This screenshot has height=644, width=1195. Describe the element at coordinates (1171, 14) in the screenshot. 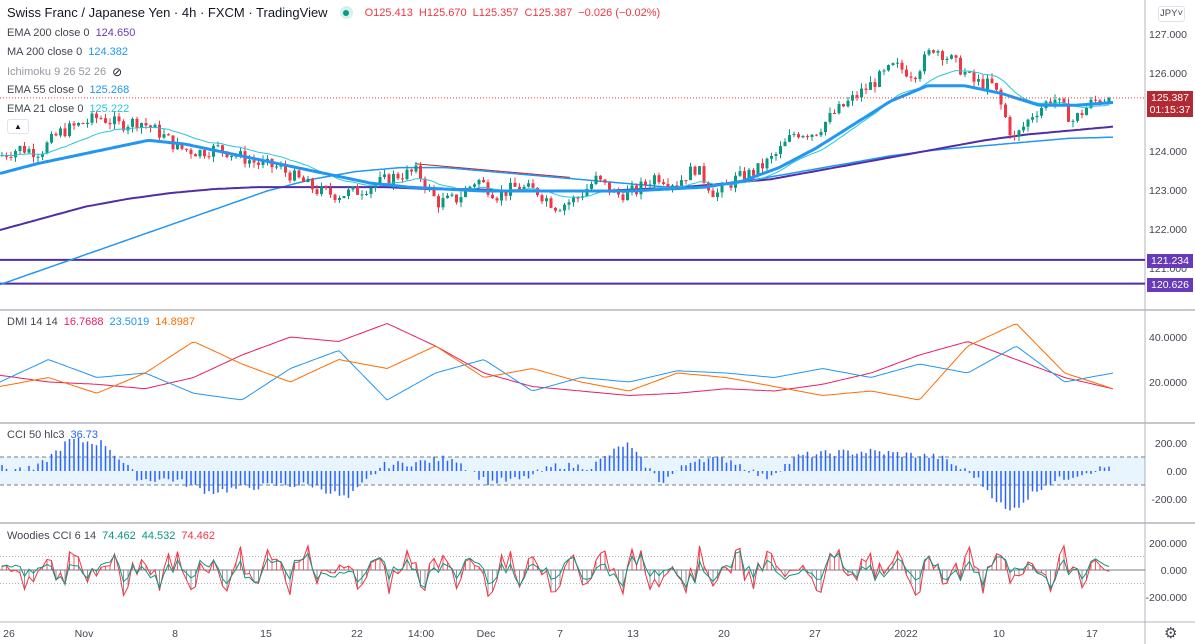

I see `currency-select: JPY˅` at that location.